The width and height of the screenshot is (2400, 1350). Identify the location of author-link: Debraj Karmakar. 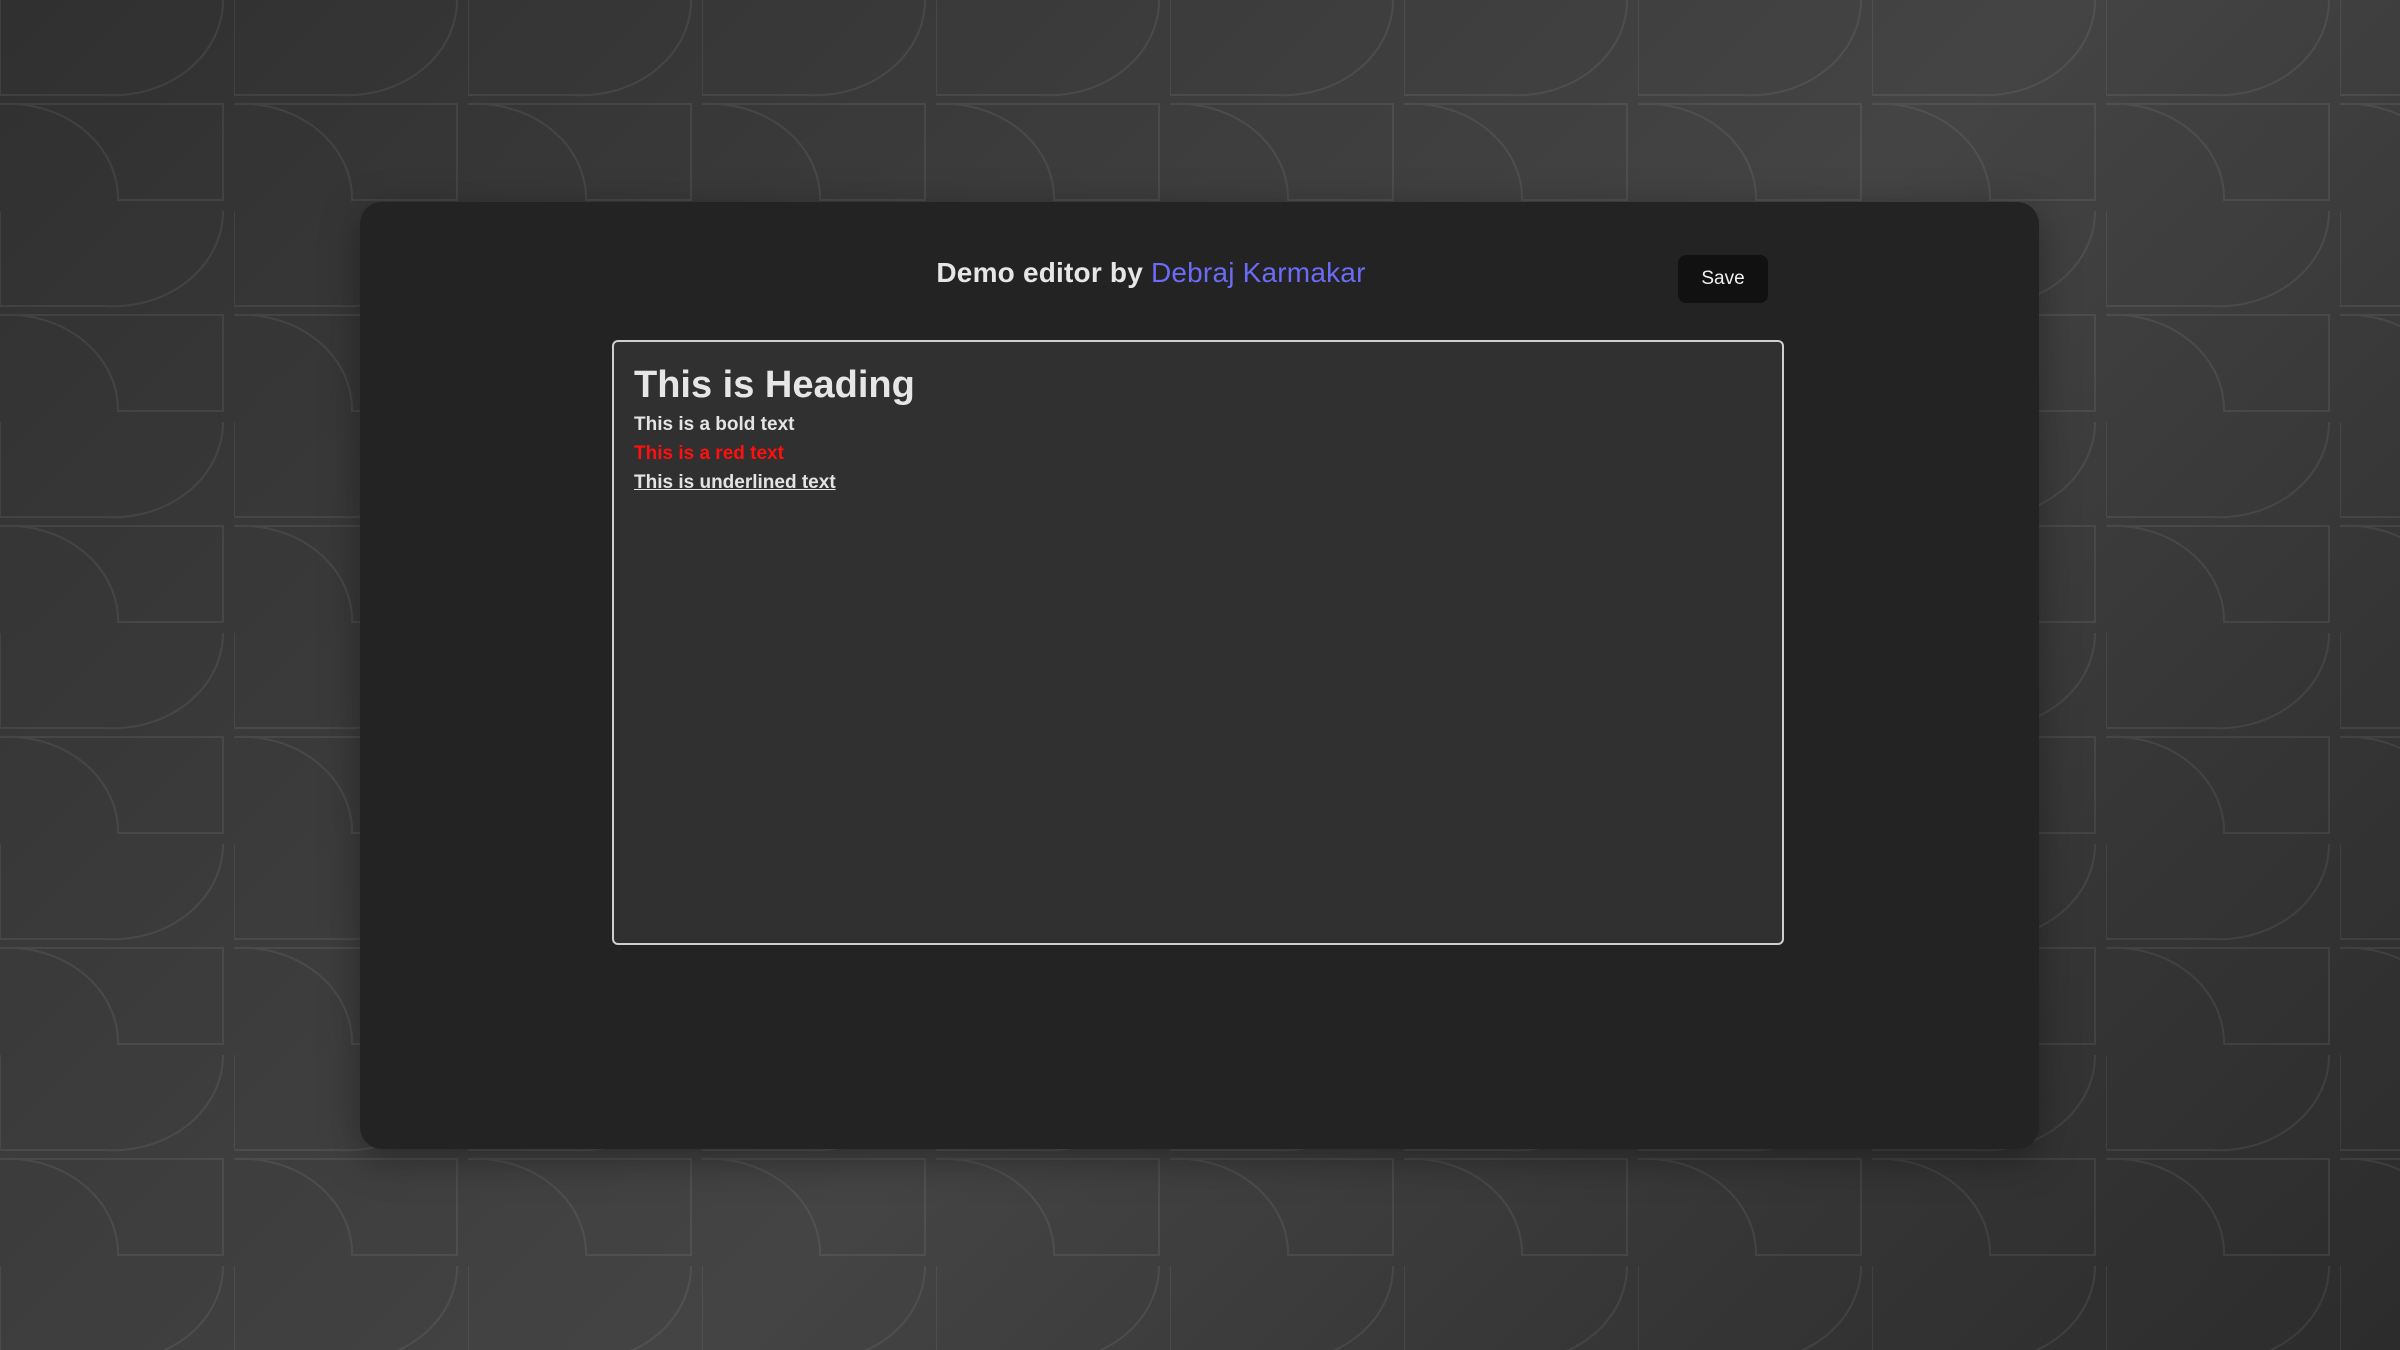
(1258, 272).